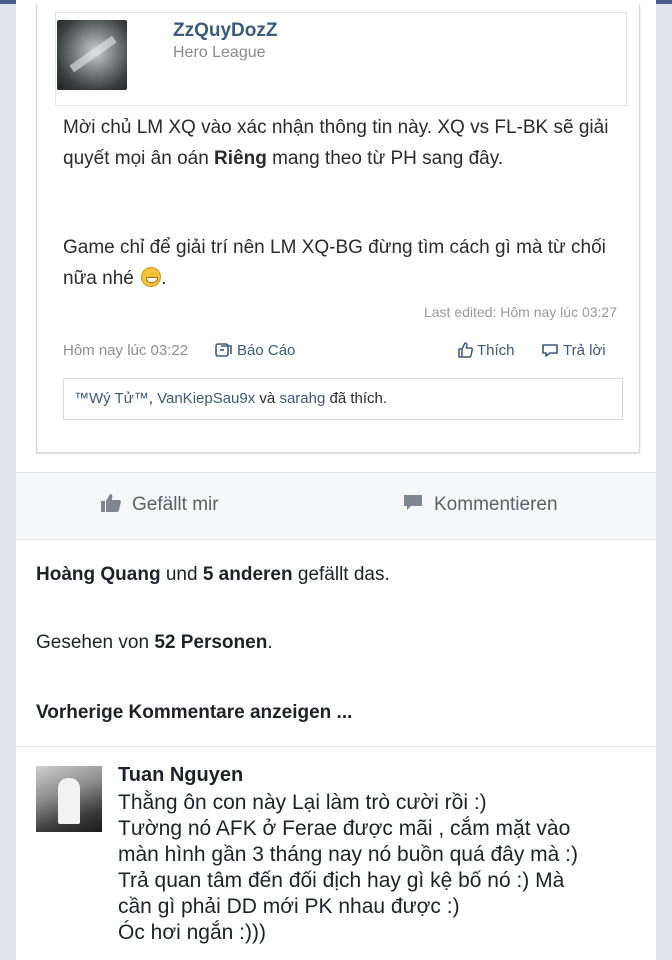  I want to click on post-like-button: Thích, so click(486, 350).